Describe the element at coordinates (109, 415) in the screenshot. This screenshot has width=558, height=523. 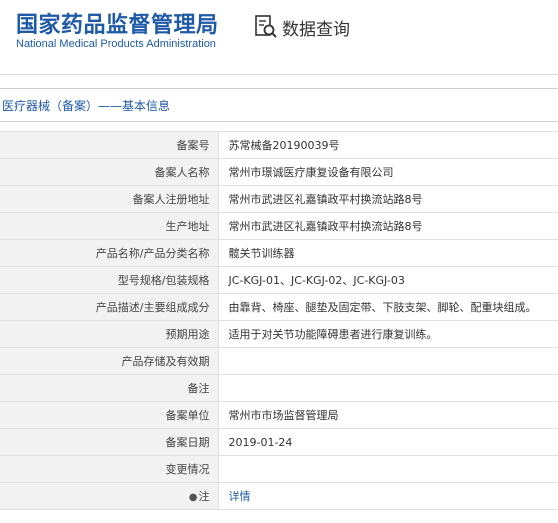
I see `row-label: 备案单位` at that location.